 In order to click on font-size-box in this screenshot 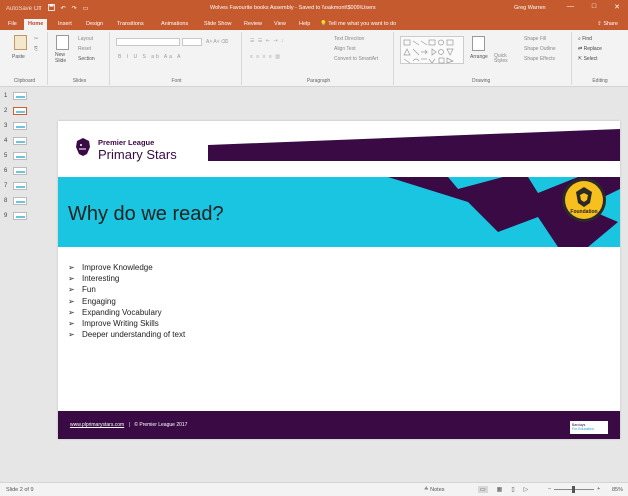, I will do `click(192, 42)`.